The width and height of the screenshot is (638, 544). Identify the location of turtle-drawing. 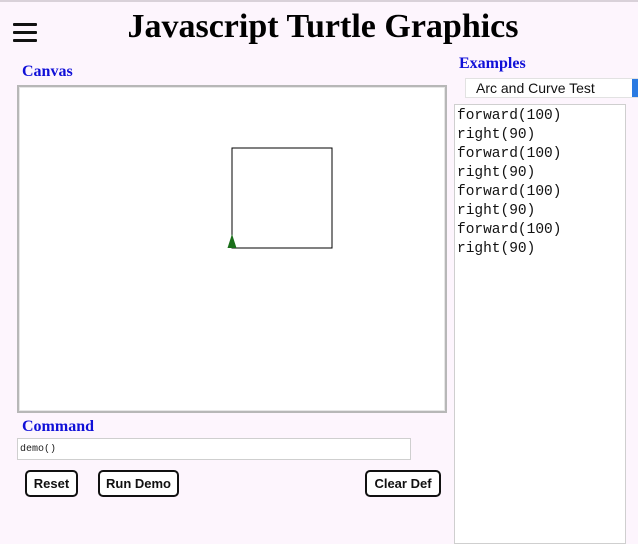
(280, 198).